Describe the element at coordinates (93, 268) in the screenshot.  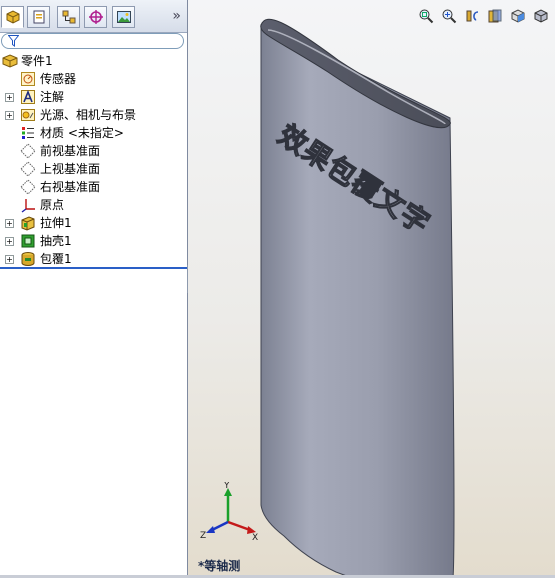
I see `rollback-bar` at that location.